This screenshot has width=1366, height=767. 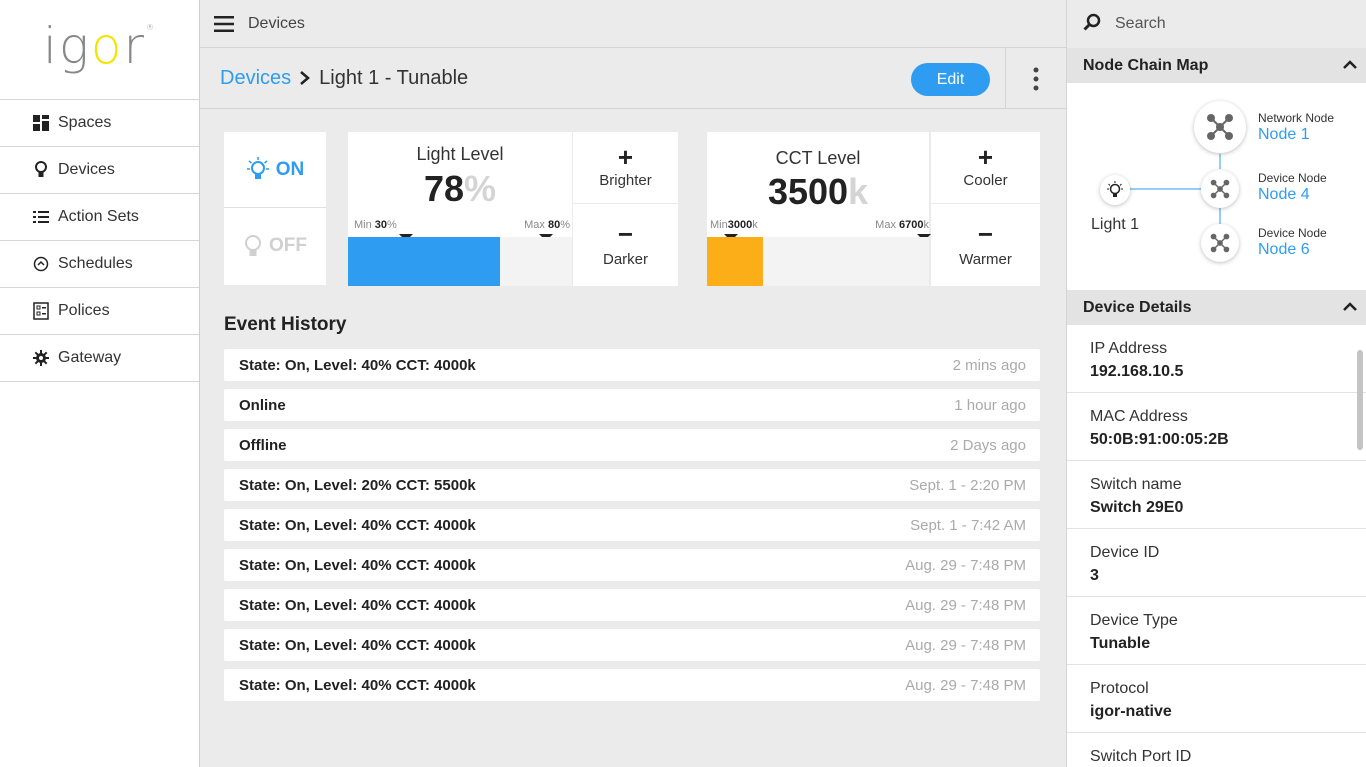 I want to click on search-bar, so click(x=1216, y=24).